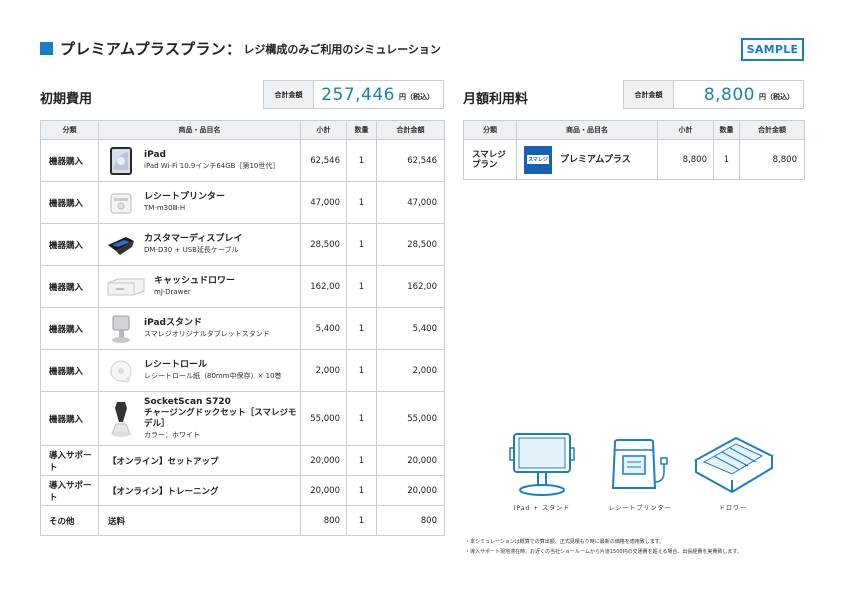 The image size is (843, 596). Describe the element at coordinates (358, 94) in the screenshot. I see `initial-total-amount: 257,446` at that location.